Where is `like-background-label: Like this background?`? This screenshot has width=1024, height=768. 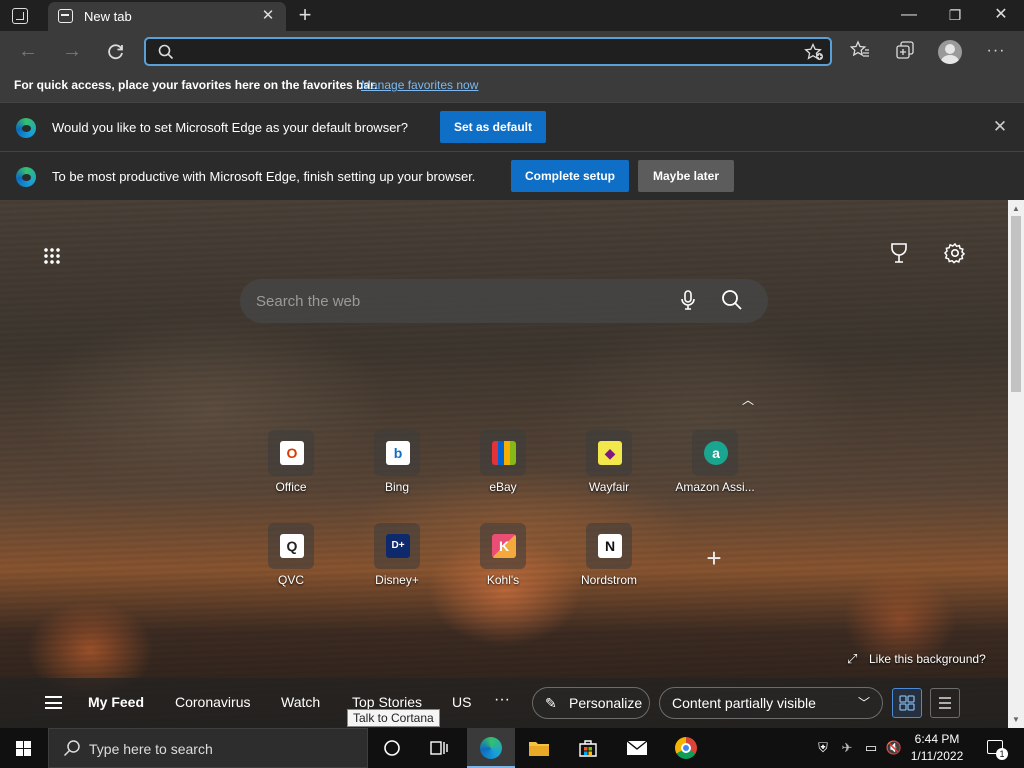 like-background-label: Like this background? is located at coordinates (927, 659).